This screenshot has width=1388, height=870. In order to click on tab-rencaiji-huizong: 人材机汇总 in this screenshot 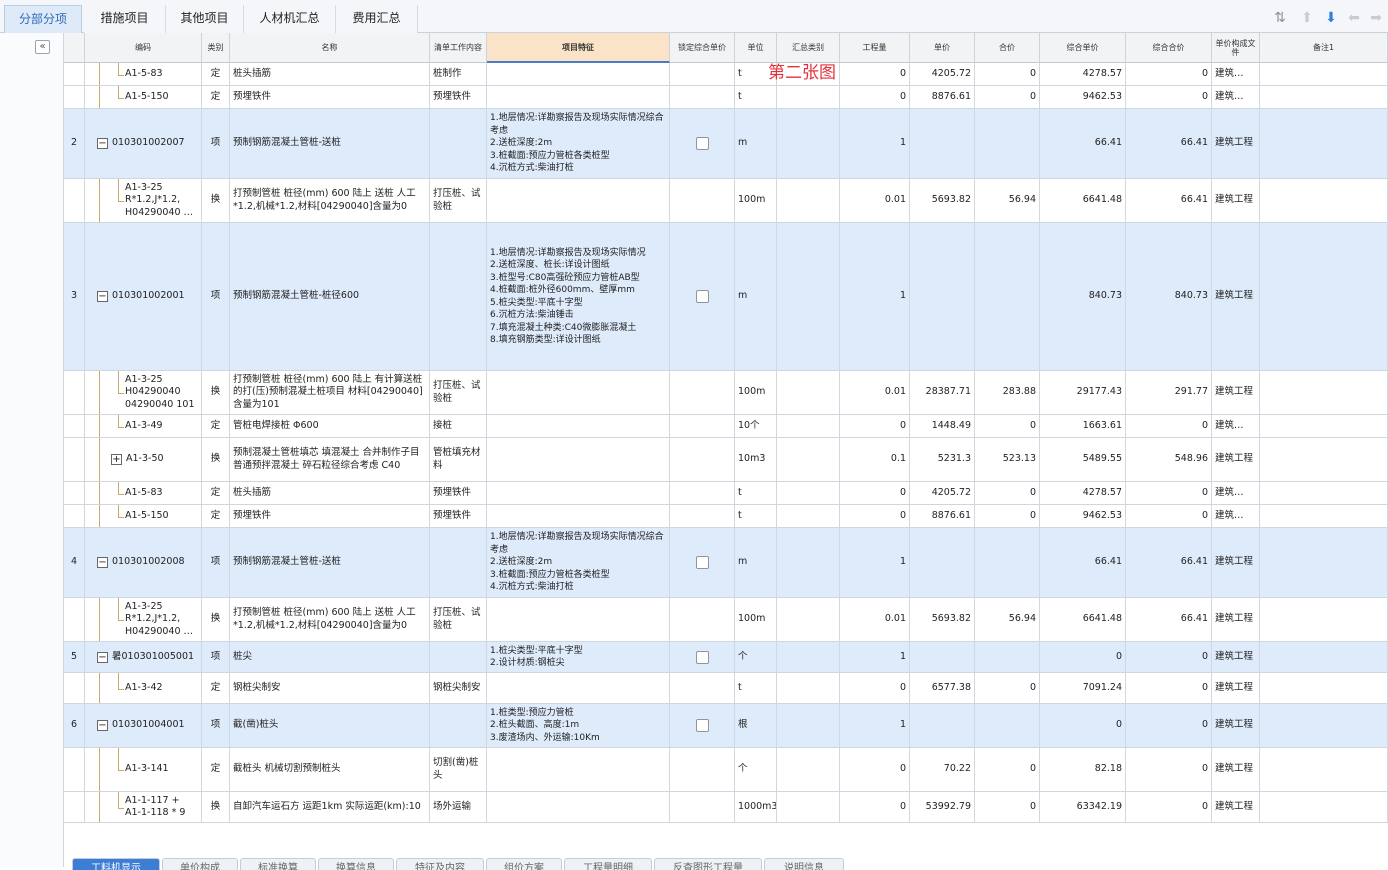, I will do `click(290, 19)`.